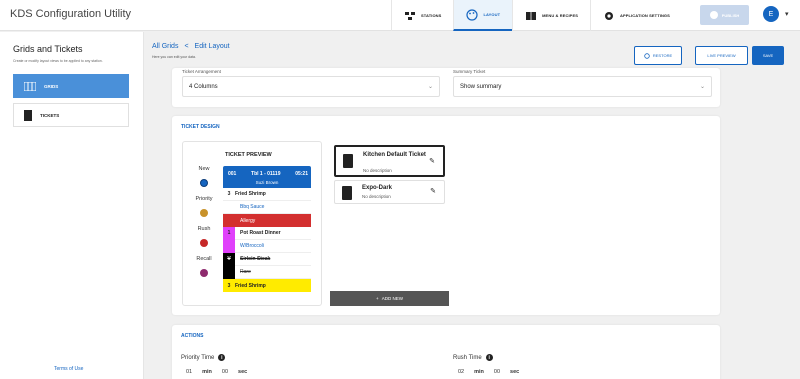 This screenshot has height=379, width=800. I want to click on sidebar-item-tickets: TICKETS, so click(71, 115).